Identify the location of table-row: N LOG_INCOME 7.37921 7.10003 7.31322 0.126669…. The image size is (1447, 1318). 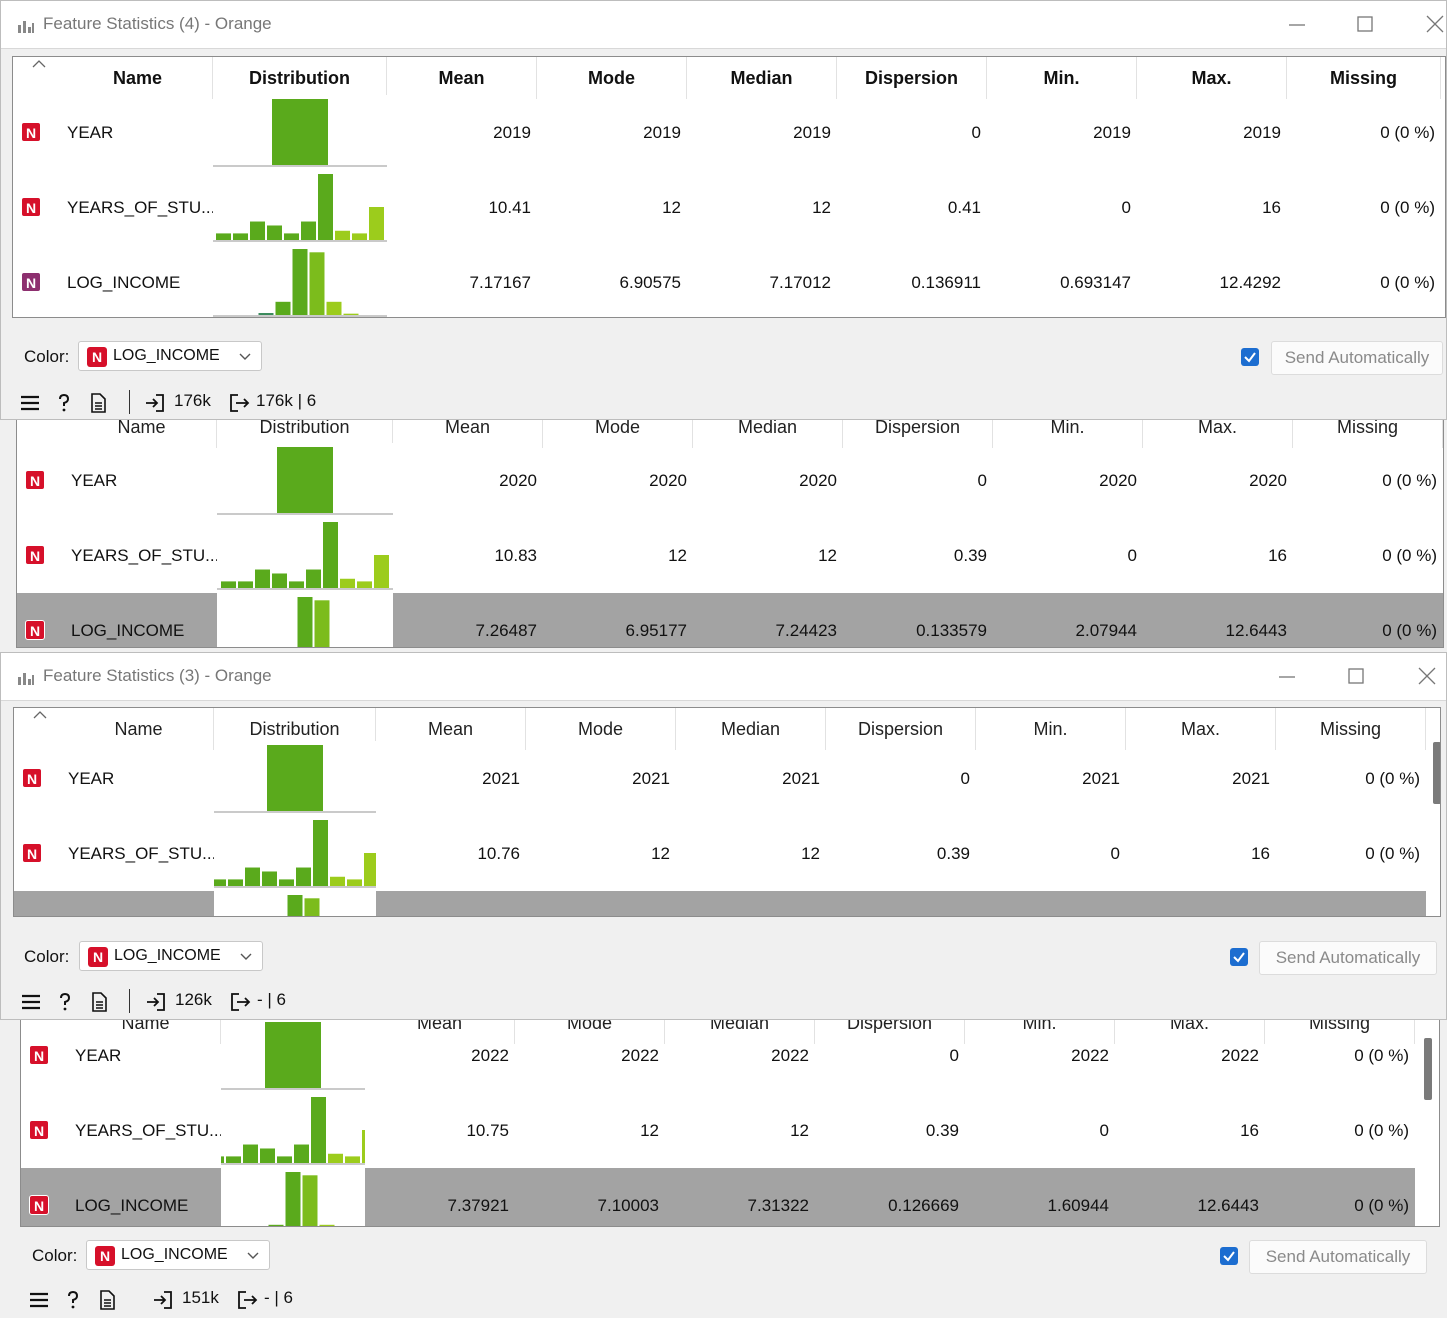
(718, 1197).